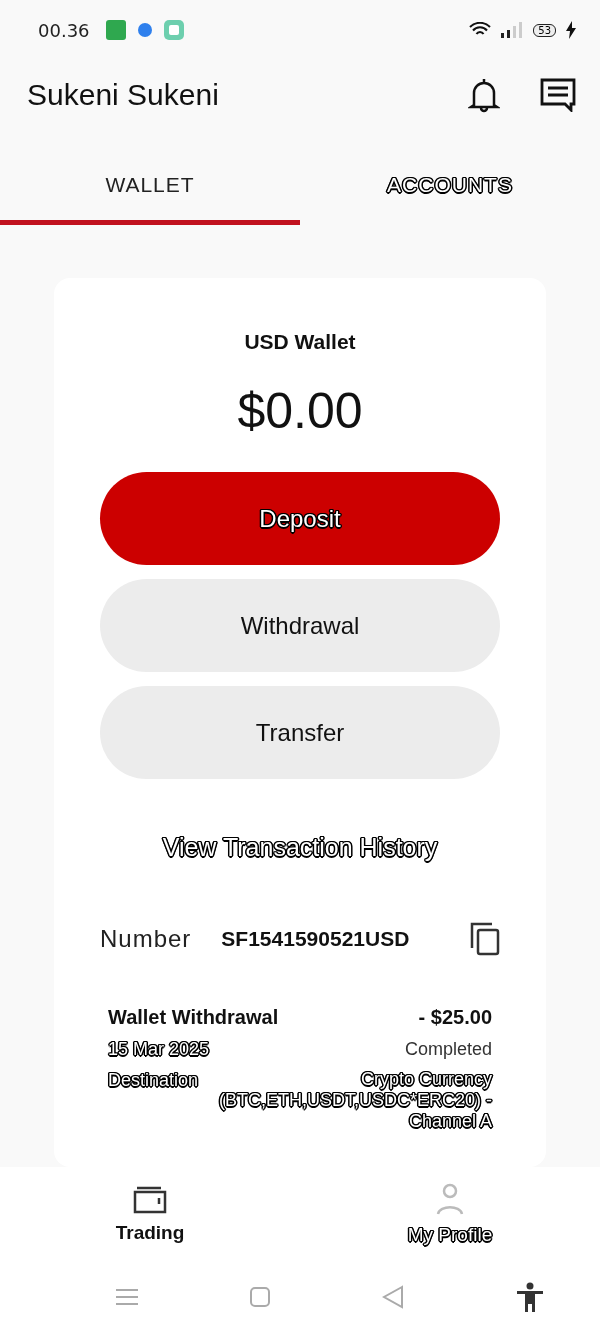 Image resolution: width=600 pixels, height=1333 pixels. Describe the element at coordinates (316, 939) in the screenshot. I see `wallet-number: SF1541590521USD` at that location.